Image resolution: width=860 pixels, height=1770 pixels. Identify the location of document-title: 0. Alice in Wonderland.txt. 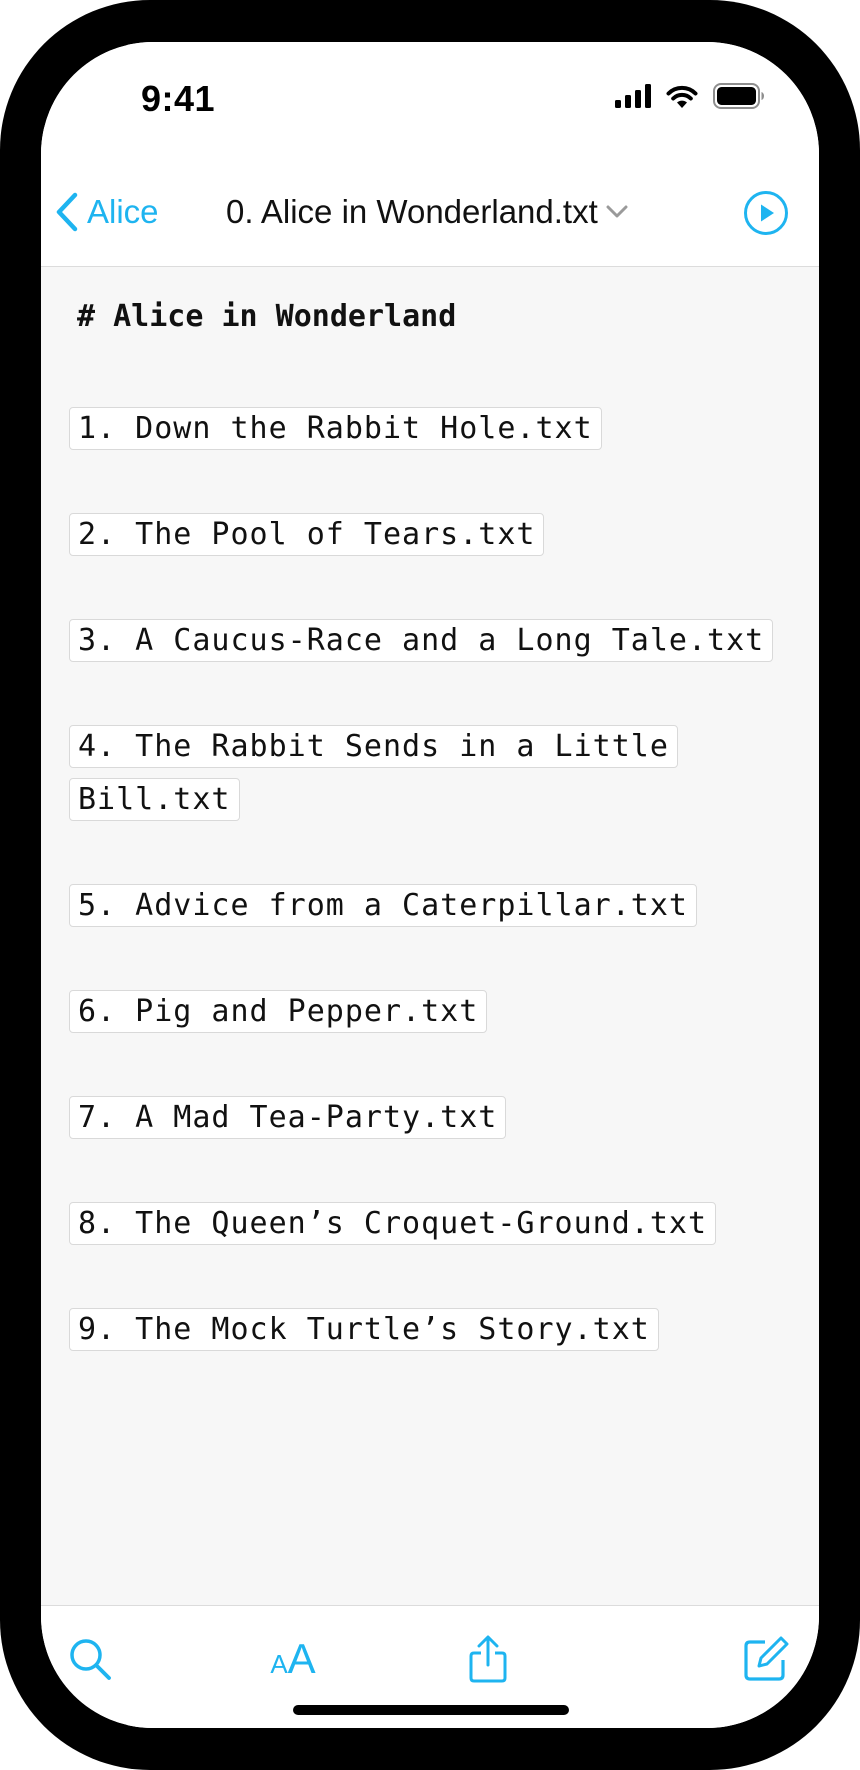
(412, 211).